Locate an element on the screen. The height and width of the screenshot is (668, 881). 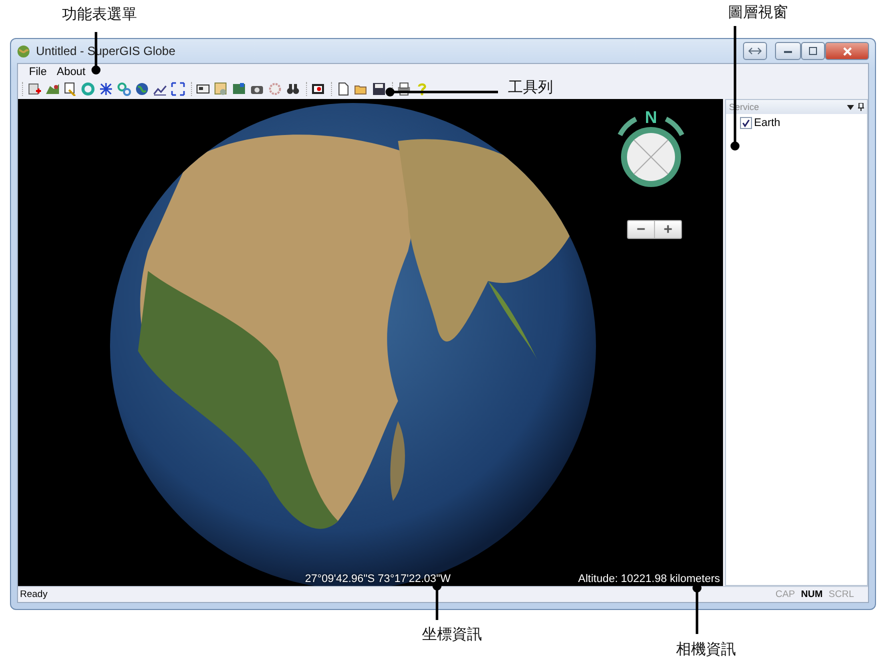
full-extent-icon is located at coordinates (178, 89).